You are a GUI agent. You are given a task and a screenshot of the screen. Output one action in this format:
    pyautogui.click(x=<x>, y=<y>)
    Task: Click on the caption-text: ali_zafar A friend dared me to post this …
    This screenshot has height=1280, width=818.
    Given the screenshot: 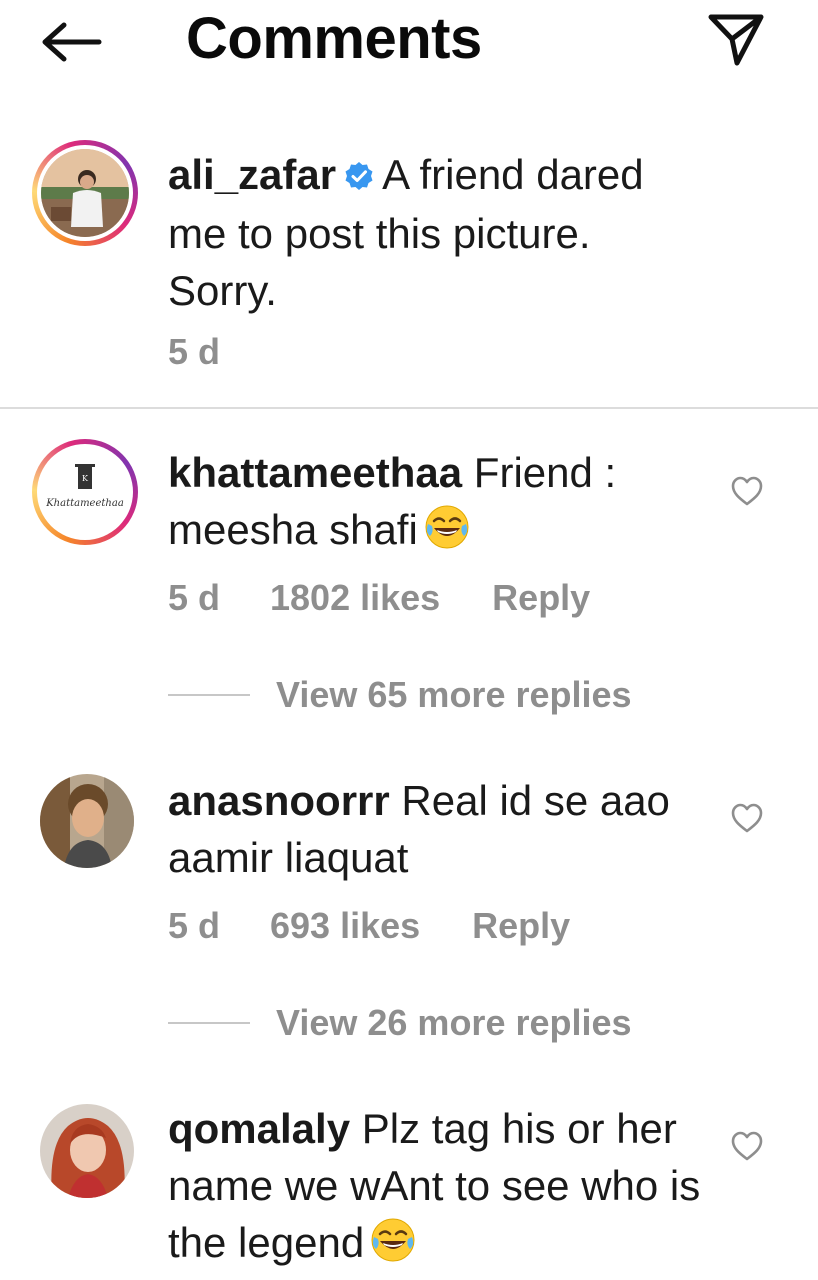 What is the action you would take?
    pyautogui.click(x=438, y=232)
    